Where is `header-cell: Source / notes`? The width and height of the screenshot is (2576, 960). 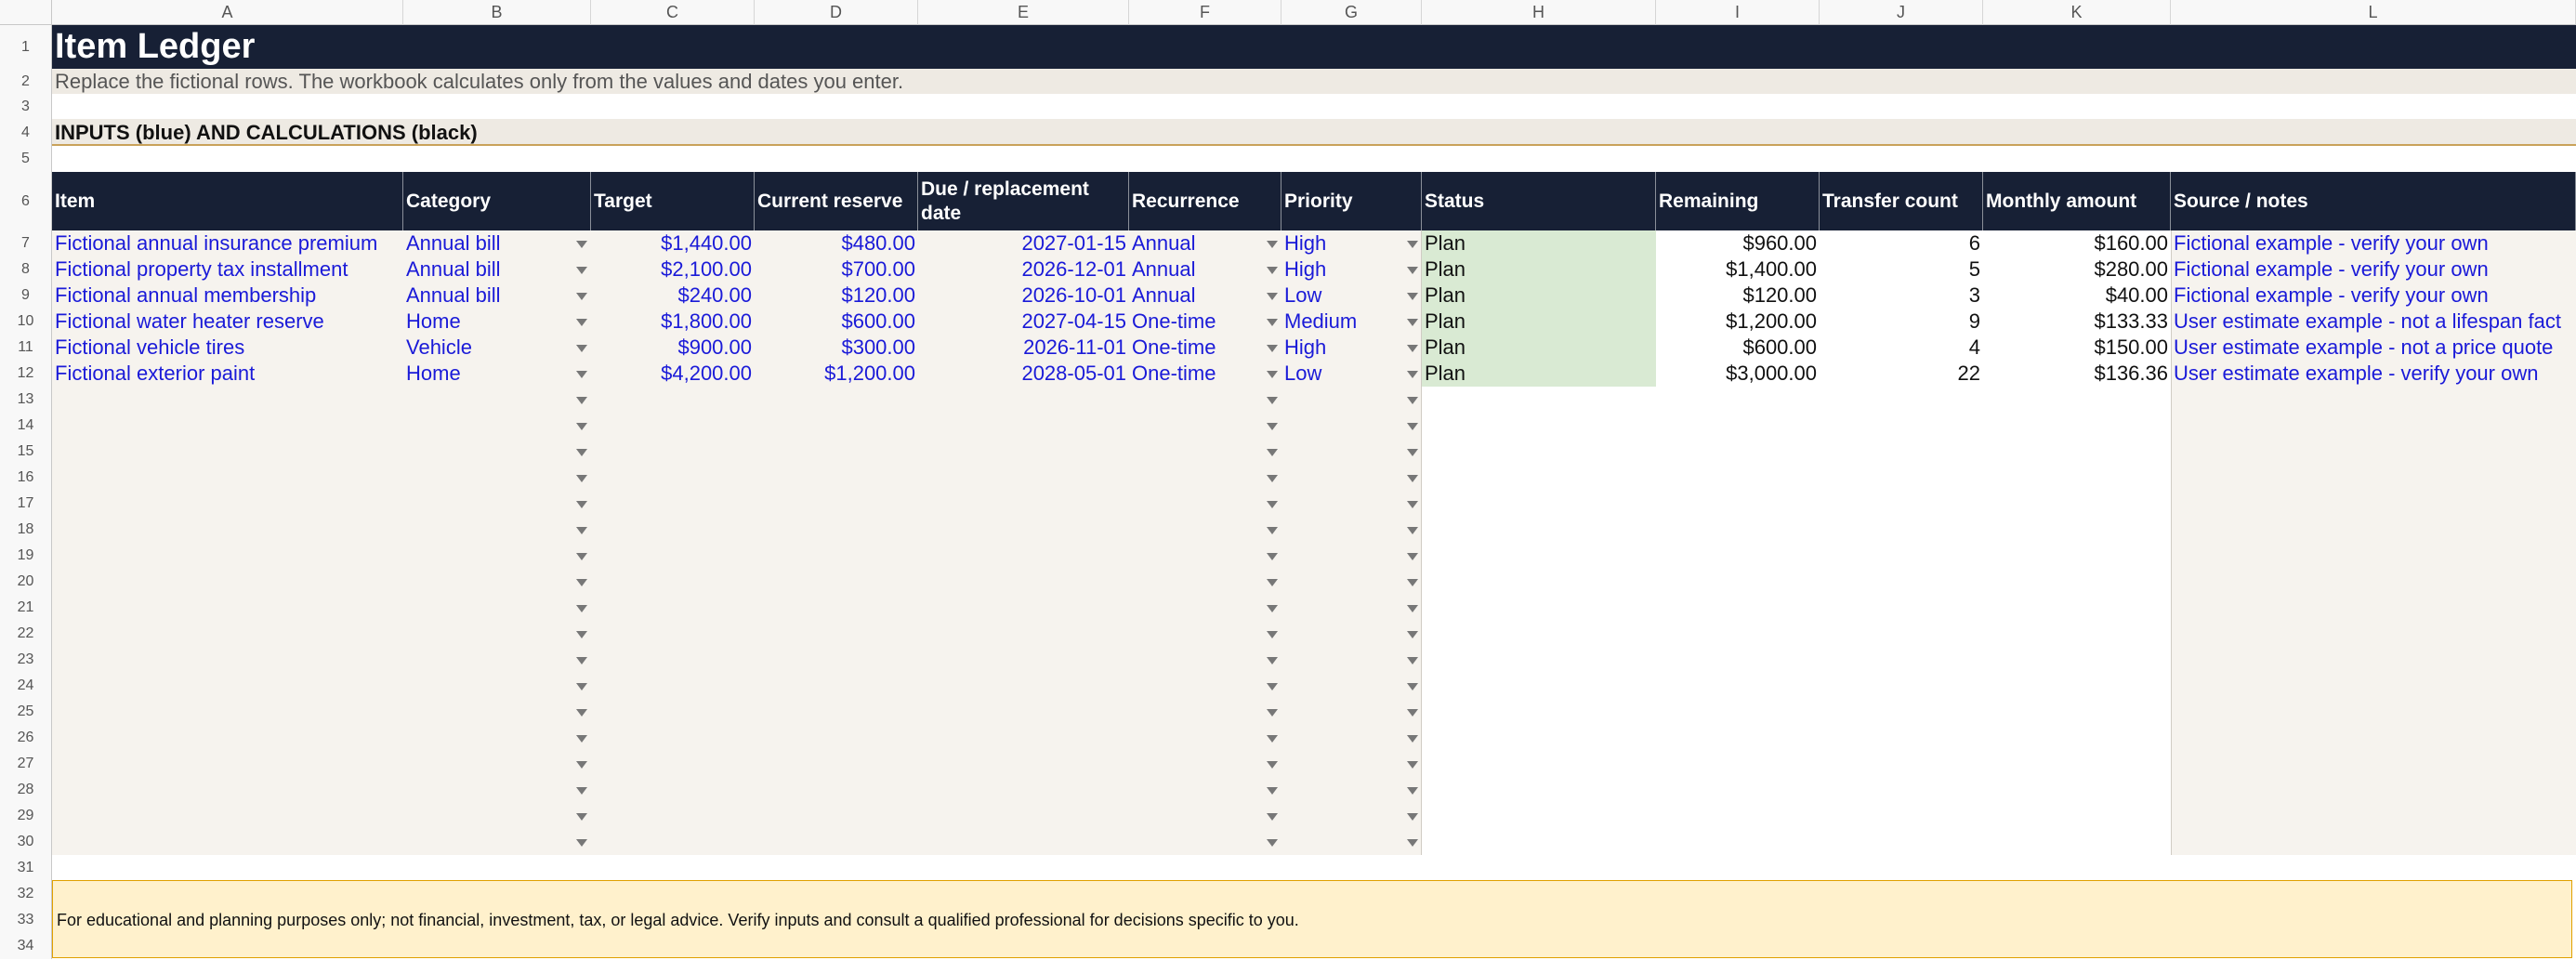
header-cell: Source / notes is located at coordinates (2373, 201).